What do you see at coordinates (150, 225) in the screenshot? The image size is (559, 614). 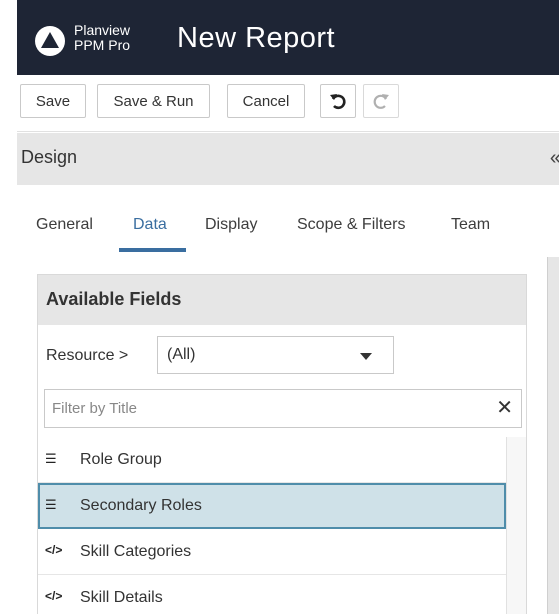 I see `tab-data: Data` at bounding box center [150, 225].